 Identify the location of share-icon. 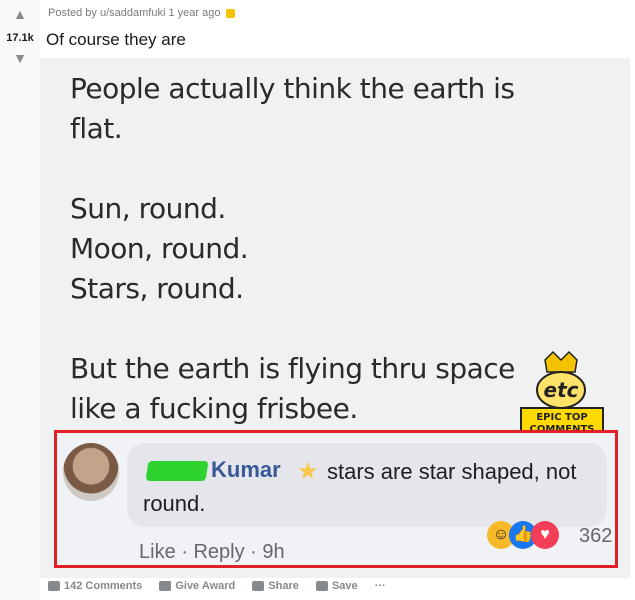
(258, 586).